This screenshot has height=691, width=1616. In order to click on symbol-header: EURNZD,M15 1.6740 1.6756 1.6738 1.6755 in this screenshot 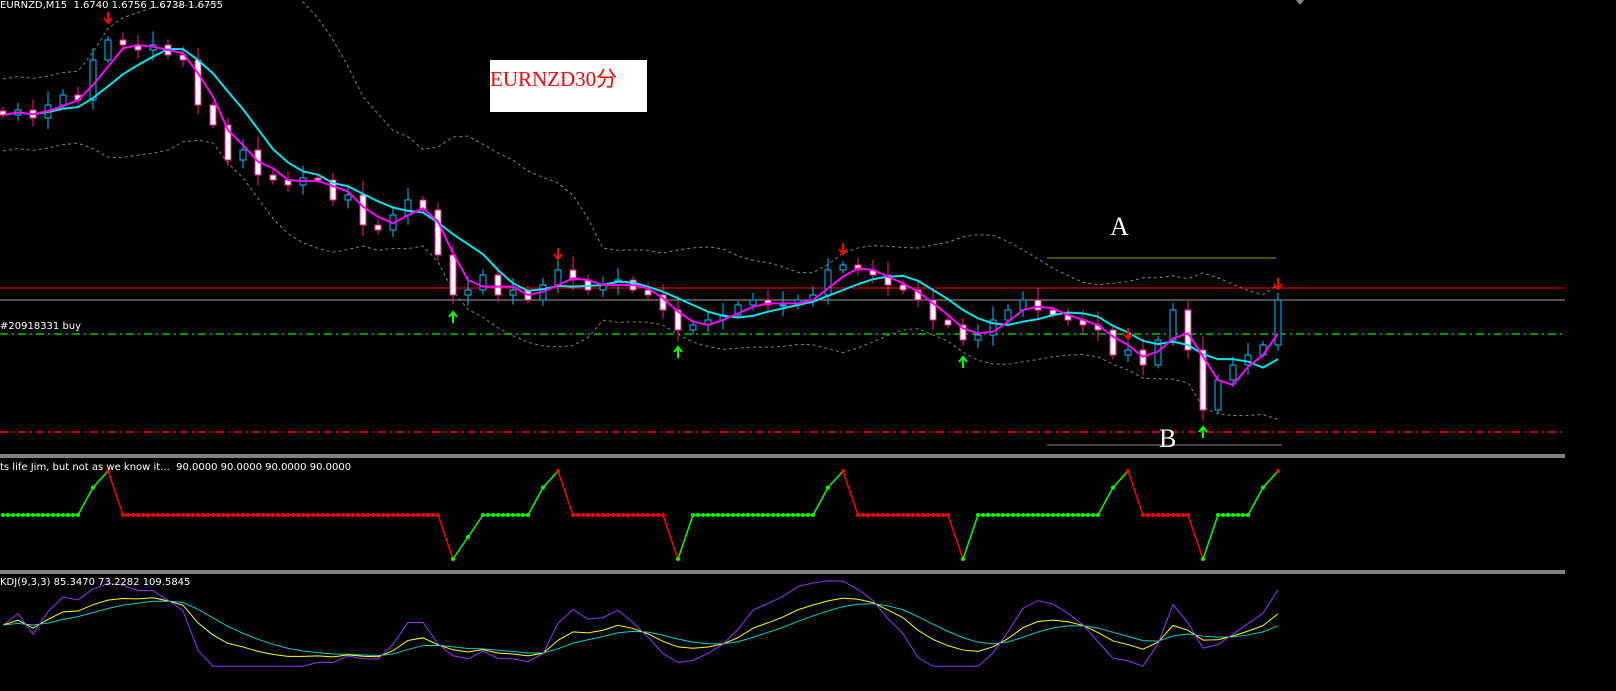, I will do `click(111, 5)`.